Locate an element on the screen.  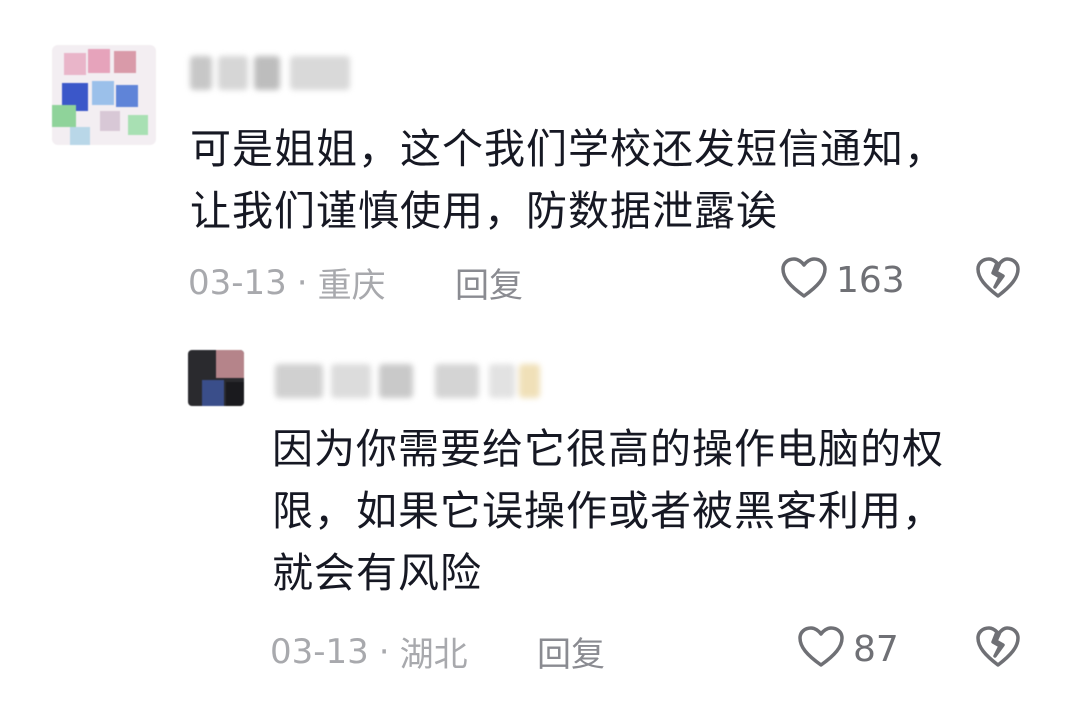
comment-meta: 03-13 · 湖北 is located at coordinates (369, 651).